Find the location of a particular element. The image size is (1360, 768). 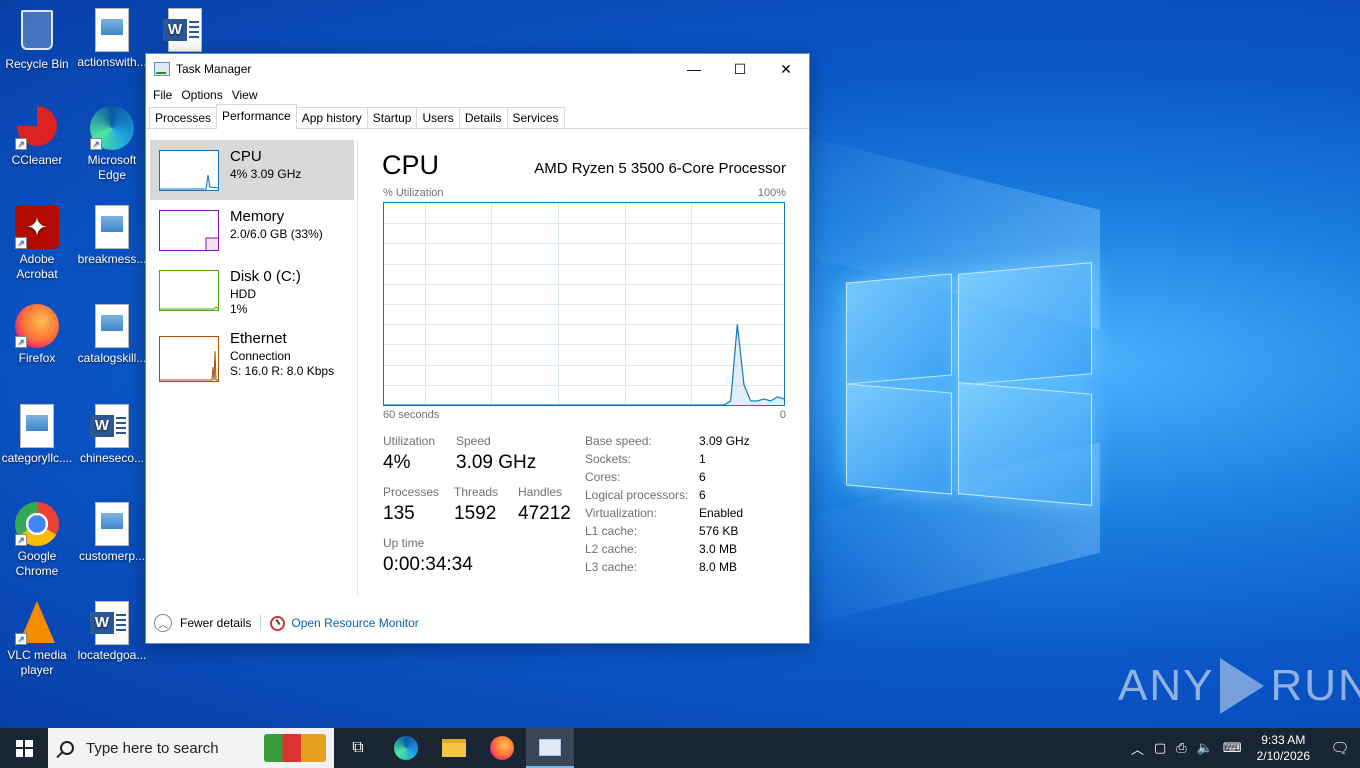

clock-time: 9:33 AM is located at coordinates (1283, 740).